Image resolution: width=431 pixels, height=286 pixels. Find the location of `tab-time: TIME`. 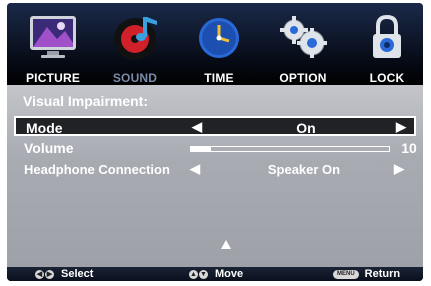

tab-time: TIME is located at coordinates (219, 47).